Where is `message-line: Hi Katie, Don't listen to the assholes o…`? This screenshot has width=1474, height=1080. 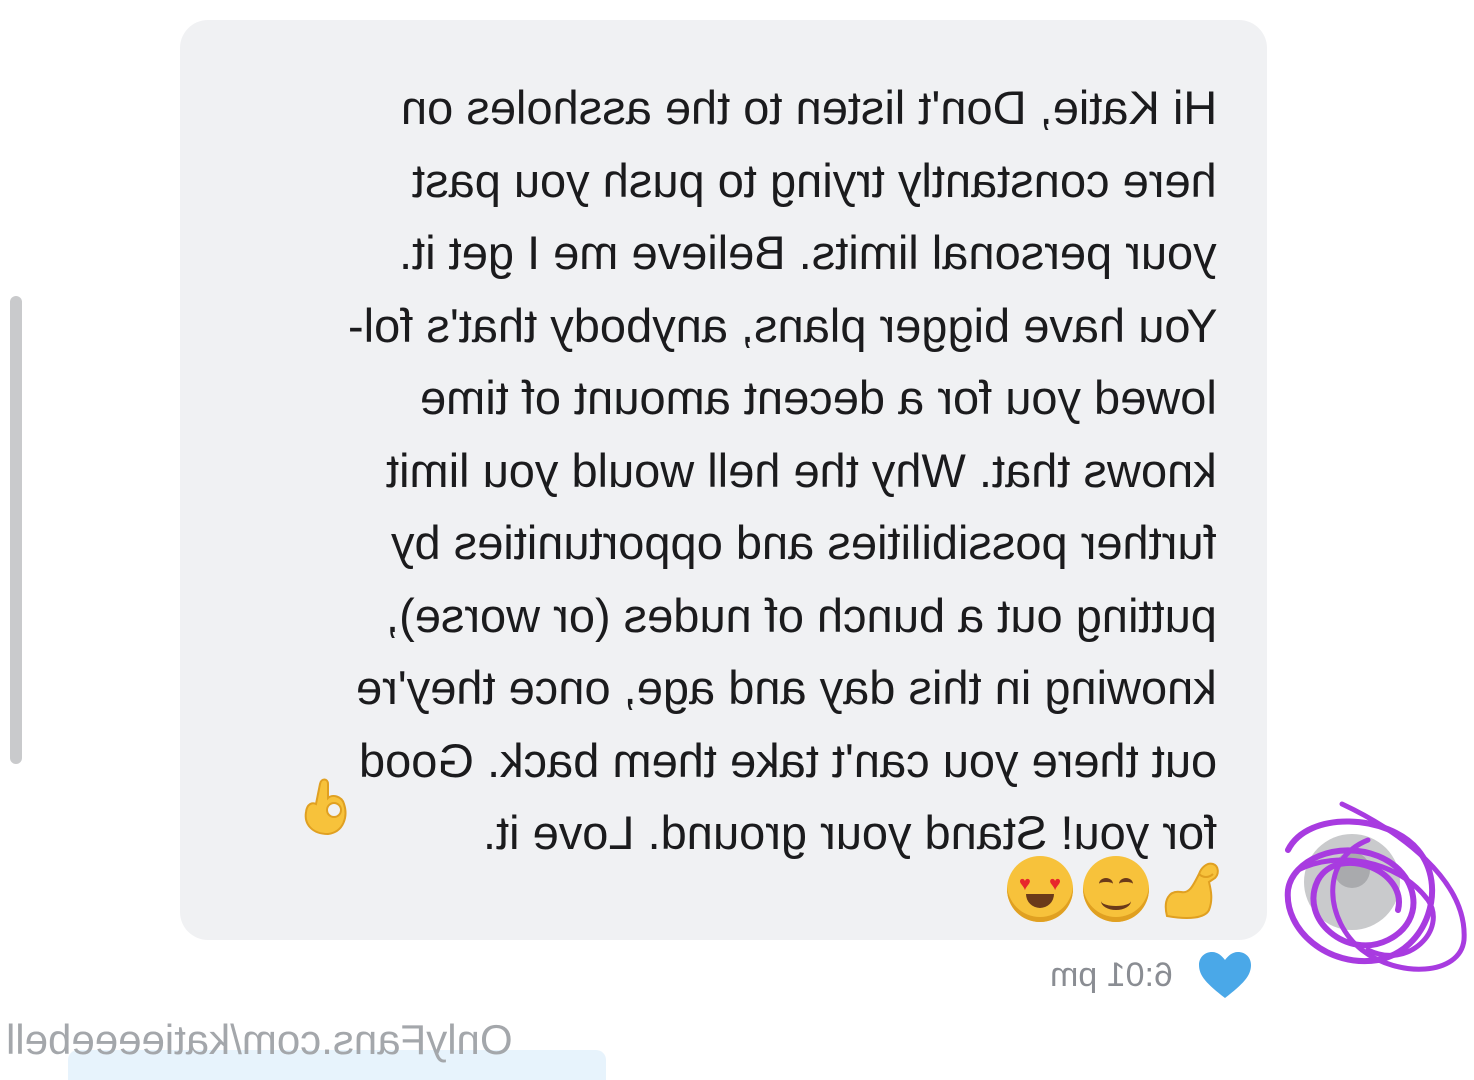
message-line: Hi Katie, Don't listen to the assholes o… is located at coordinates (712, 108).